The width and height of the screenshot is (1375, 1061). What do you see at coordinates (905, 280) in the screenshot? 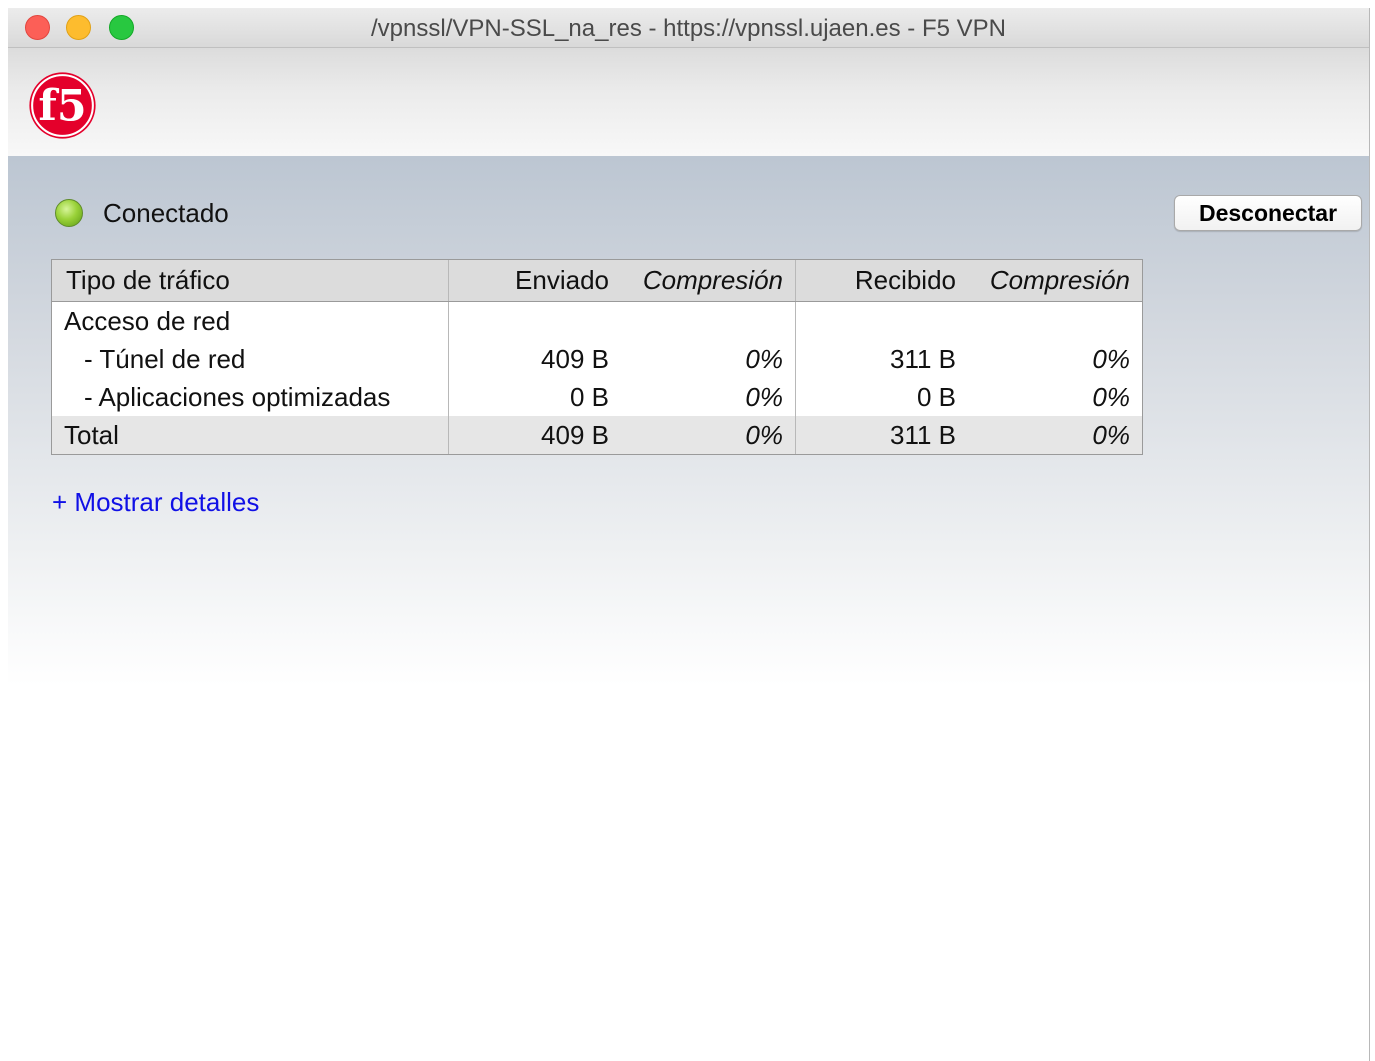
I see `header-received: Recibido` at bounding box center [905, 280].